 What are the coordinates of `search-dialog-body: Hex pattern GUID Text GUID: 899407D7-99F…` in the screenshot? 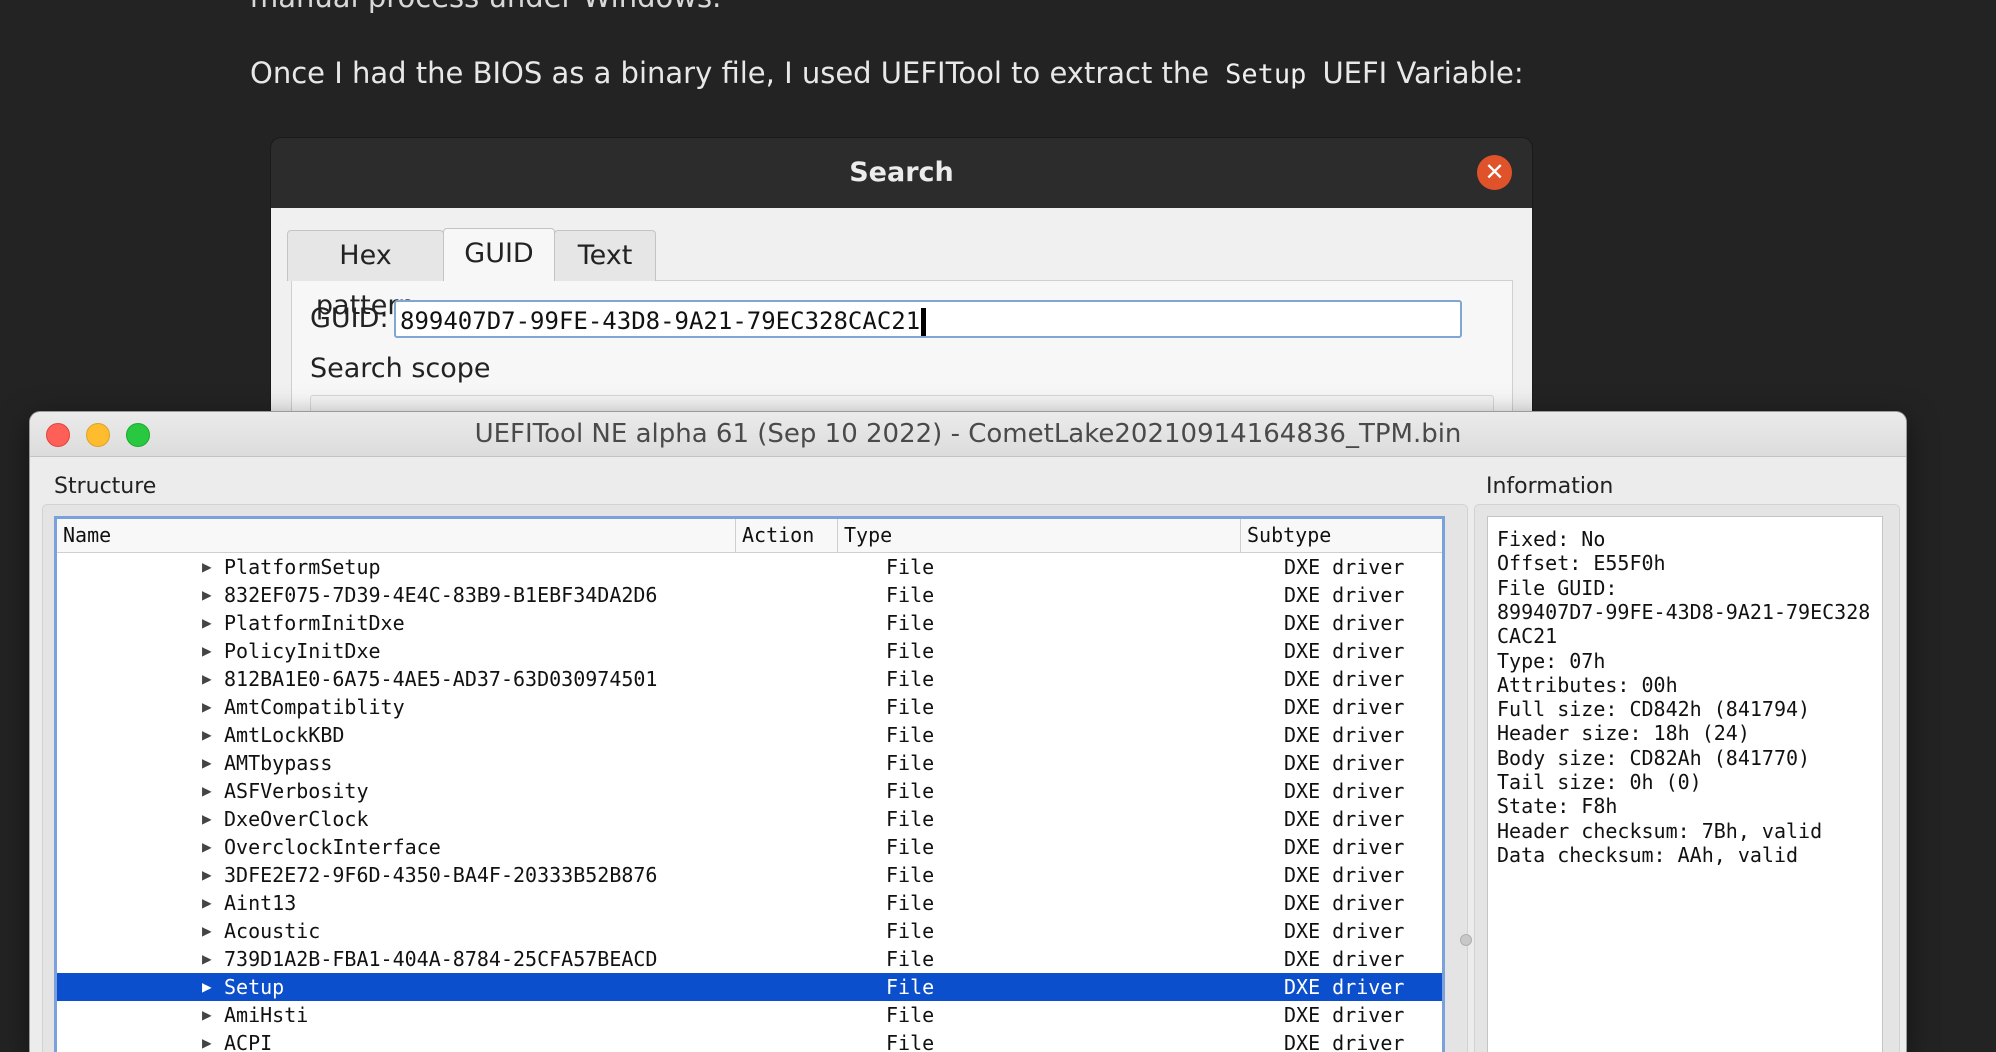 It's located at (901, 323).